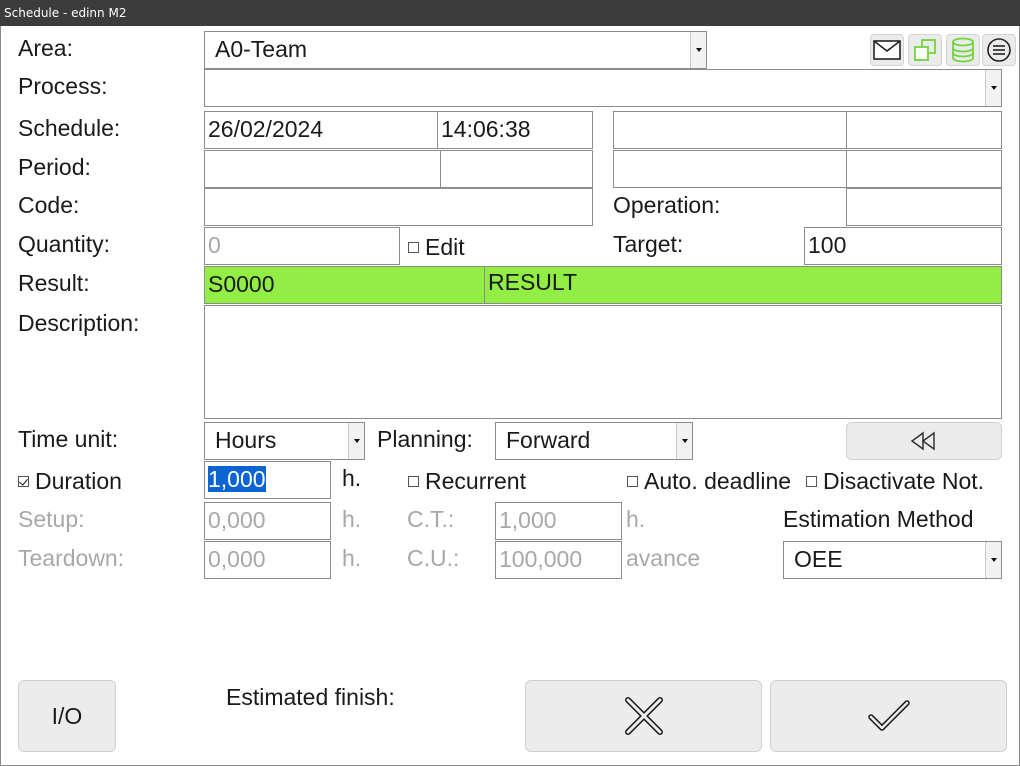 The width and height of the screenshot is (1020, 766). I want to click on time-unit-label: Time unit:, so click(68, 439).